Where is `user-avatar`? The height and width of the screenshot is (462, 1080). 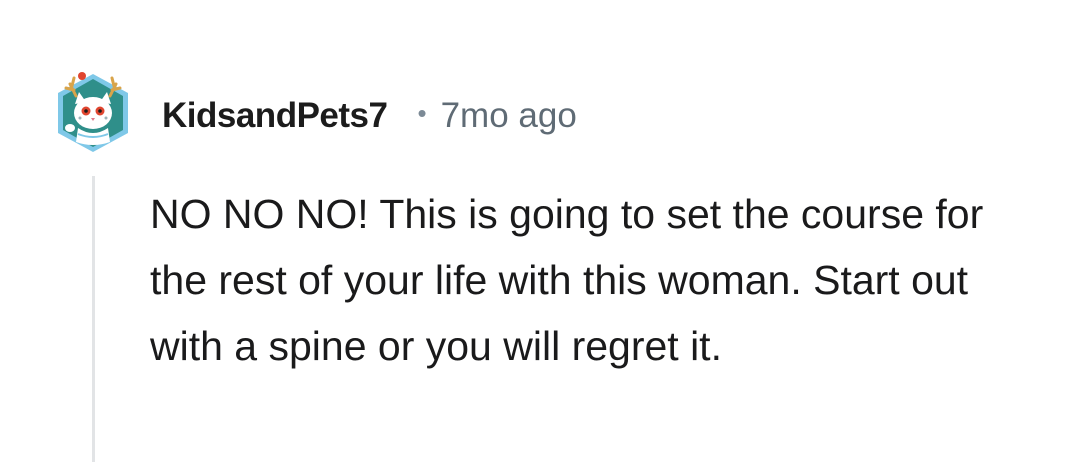 user-avatar is located at coordinates (93, 110).